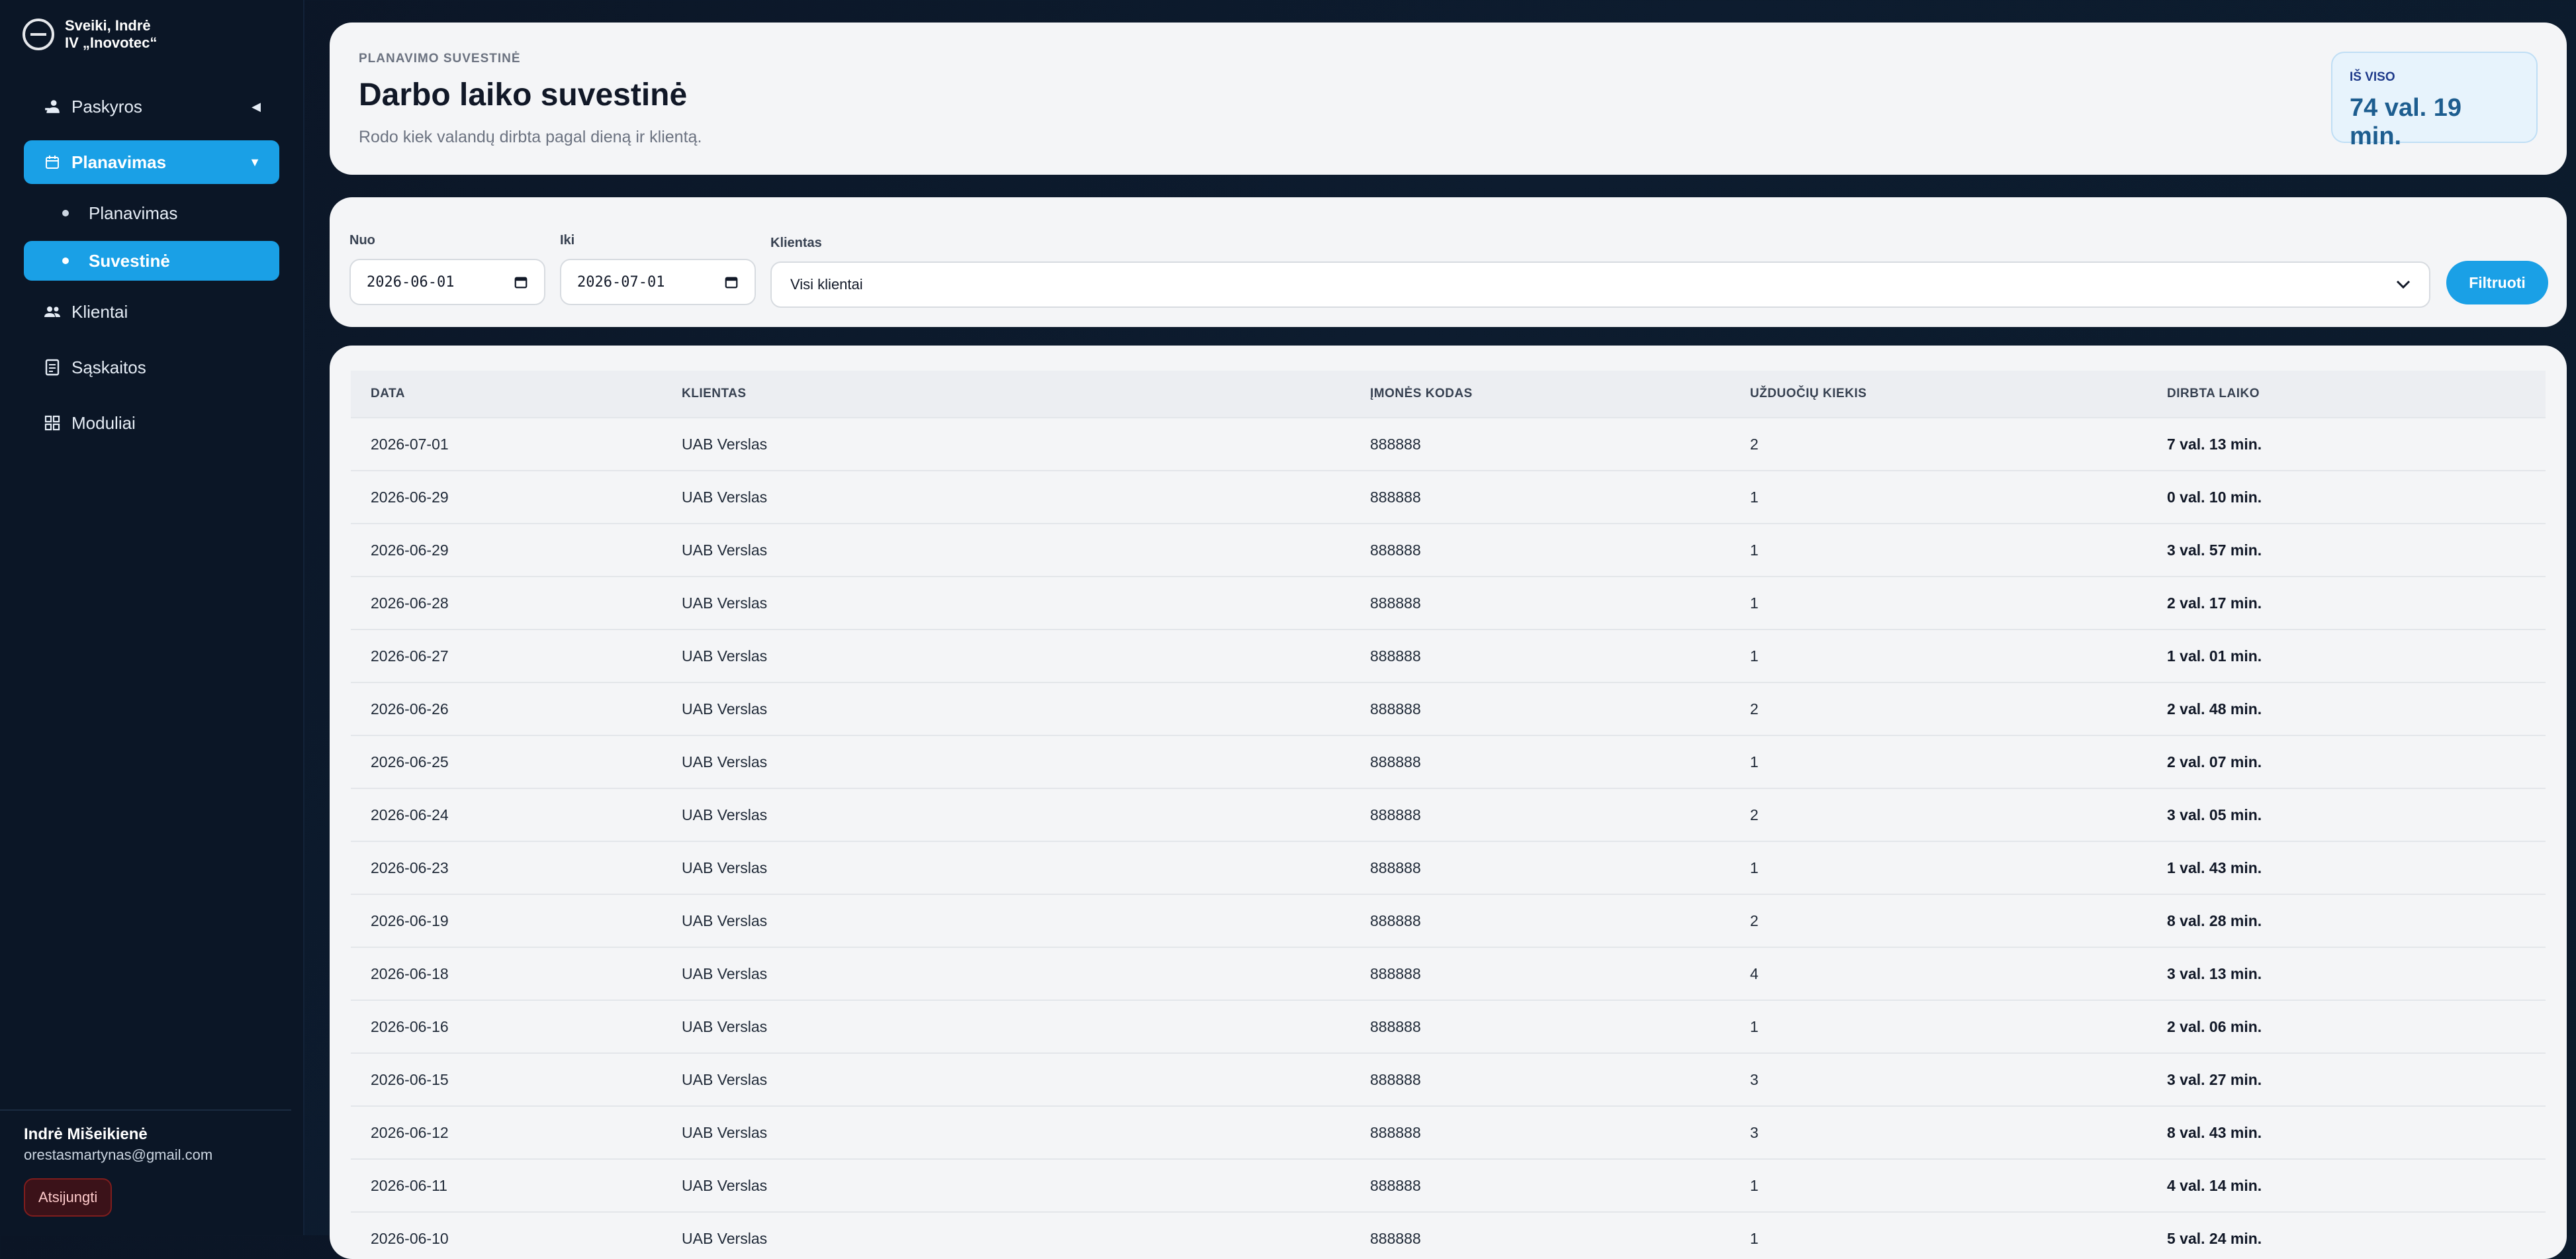 Image resolution: width=2576 pixels, height=1259 pixels. Describe the element at coordinates (103, 422) in the screenshot. I see `sidebar-item-label: Moduliai` at that location.